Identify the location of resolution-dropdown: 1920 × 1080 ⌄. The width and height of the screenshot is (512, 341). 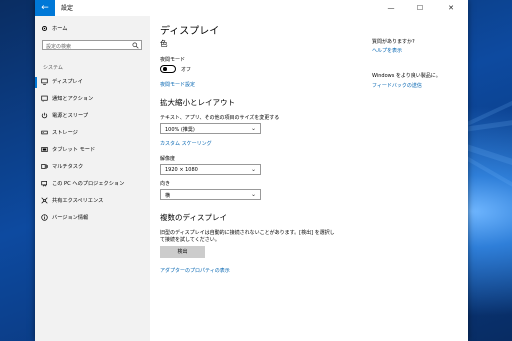
(210, 169).